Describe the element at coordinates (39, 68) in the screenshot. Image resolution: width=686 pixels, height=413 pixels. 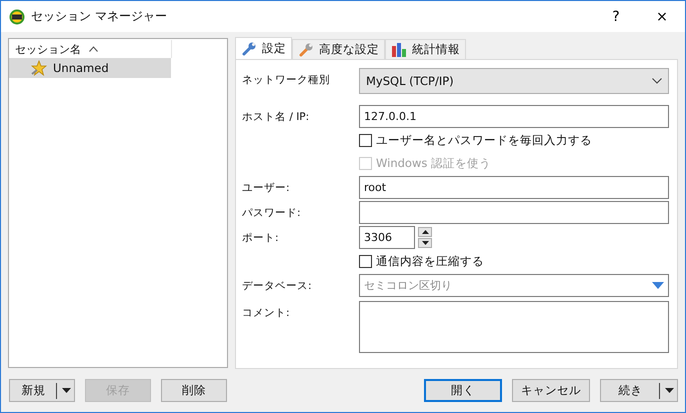
I see `star-icon` at that location.